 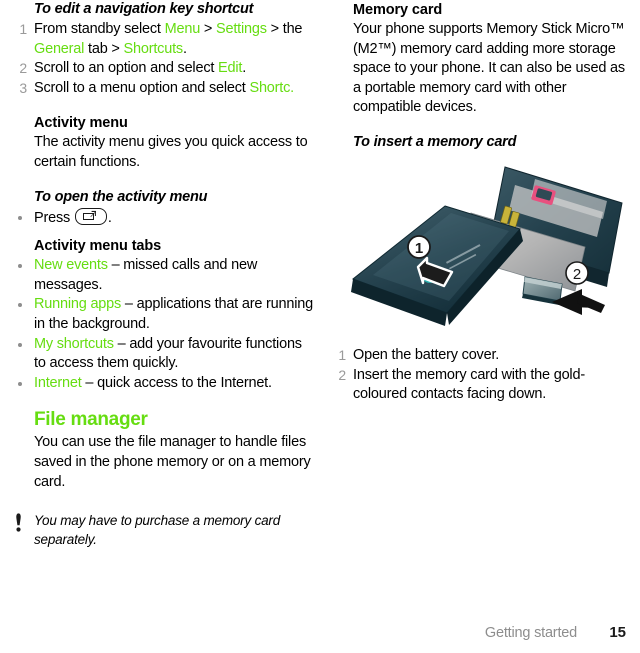 What do you see at coordinates (74, 343) in the screenshot?
I see `ui-term: My shortcuts` at bounding box center [74, 343].